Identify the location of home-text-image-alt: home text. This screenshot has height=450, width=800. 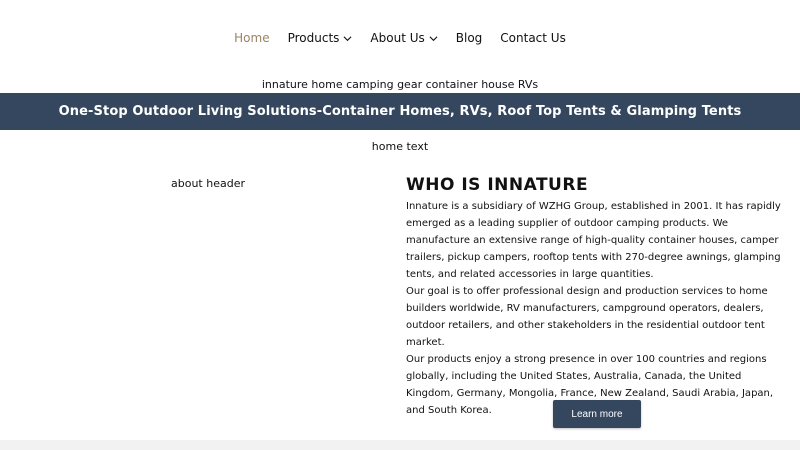
(400, 146).